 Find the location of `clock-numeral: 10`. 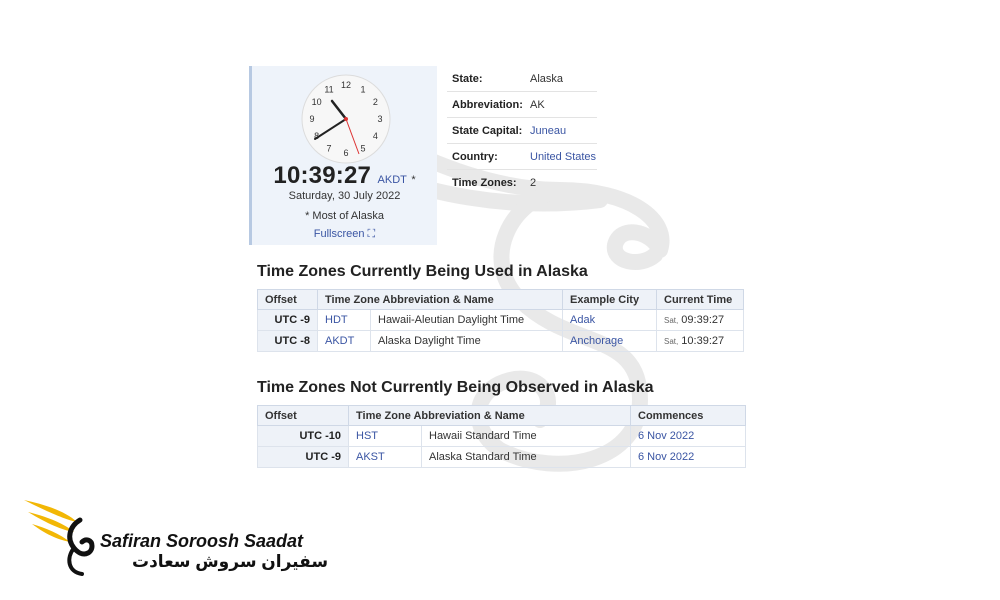

clock-numeral: 10 is located at coordinates (317, 102).